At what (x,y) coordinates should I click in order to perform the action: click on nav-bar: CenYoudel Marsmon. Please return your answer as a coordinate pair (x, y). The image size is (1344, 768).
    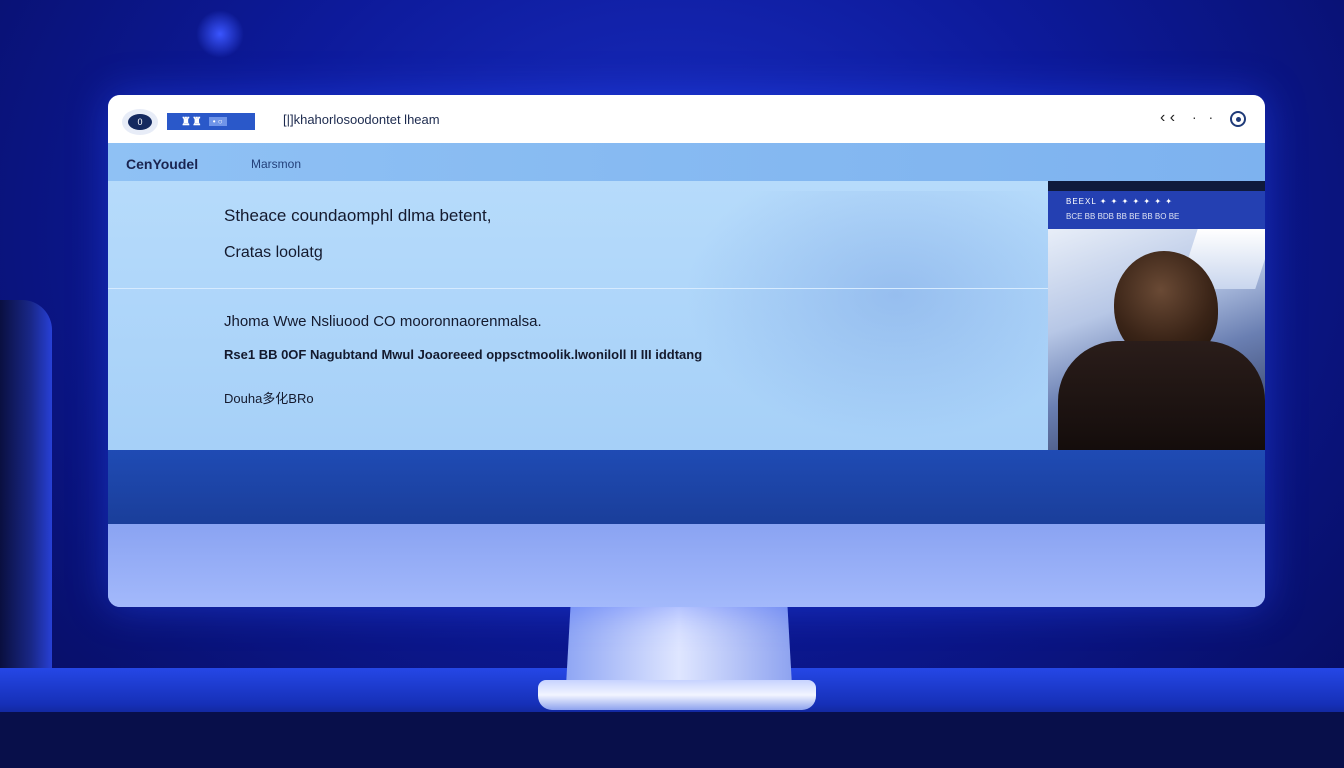
    Looking at the image, I should click on (686, 162).